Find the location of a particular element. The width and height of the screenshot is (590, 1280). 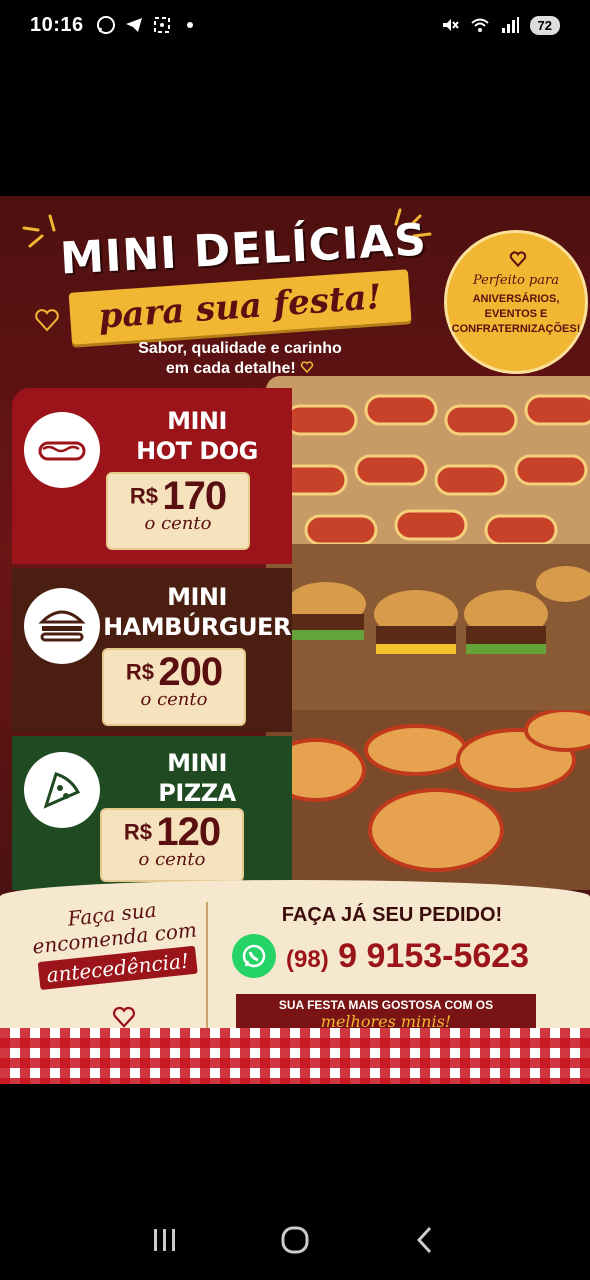

status-bar: 10:16 72 is located at coordinates (295, 25).